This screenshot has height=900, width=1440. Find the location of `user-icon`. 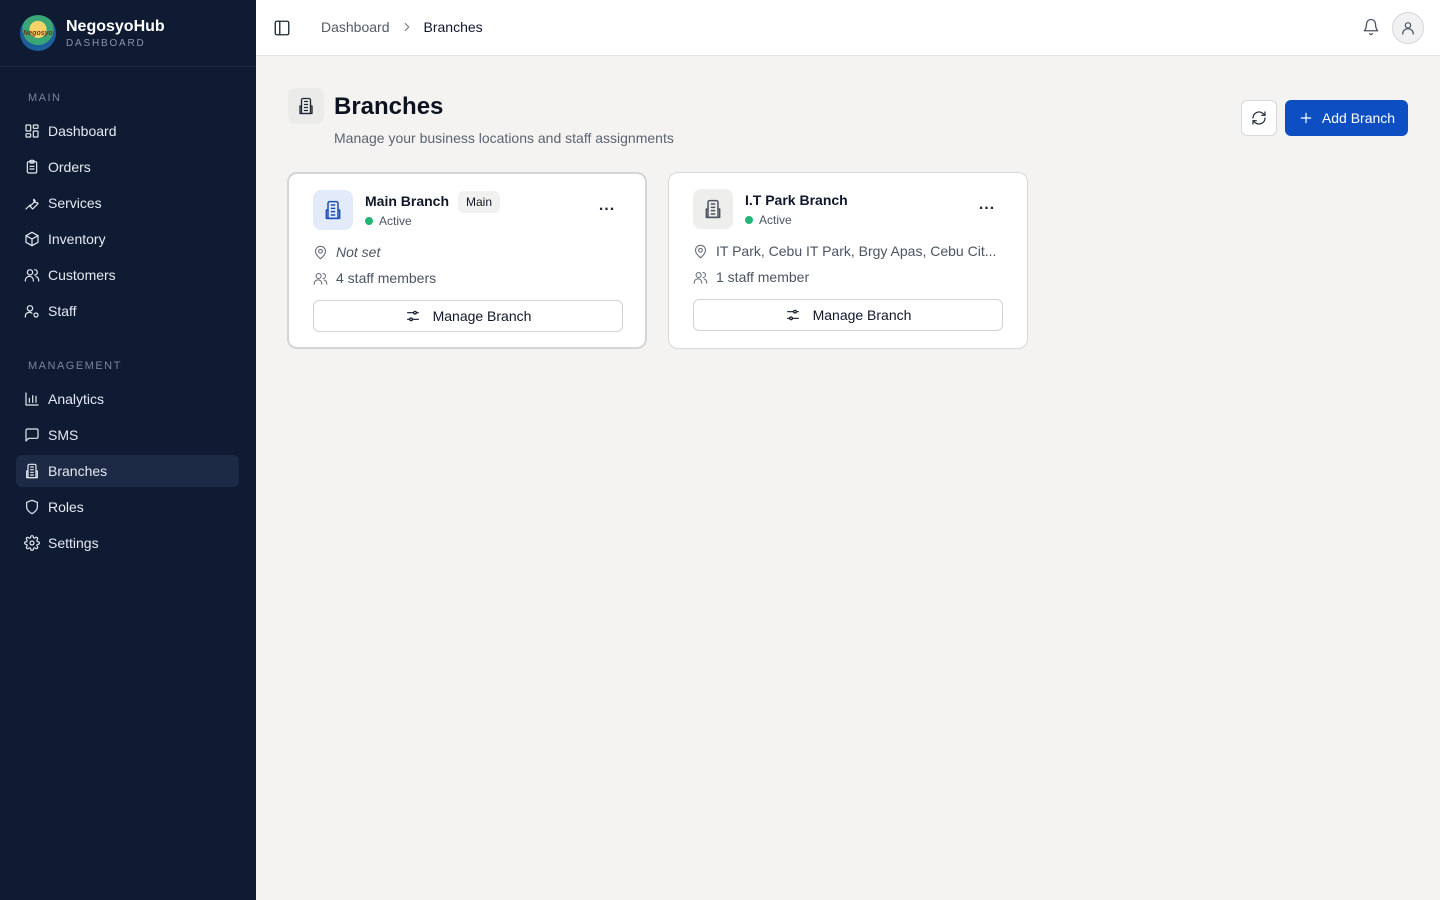

user-icon is located at coordinates (1408, 28).